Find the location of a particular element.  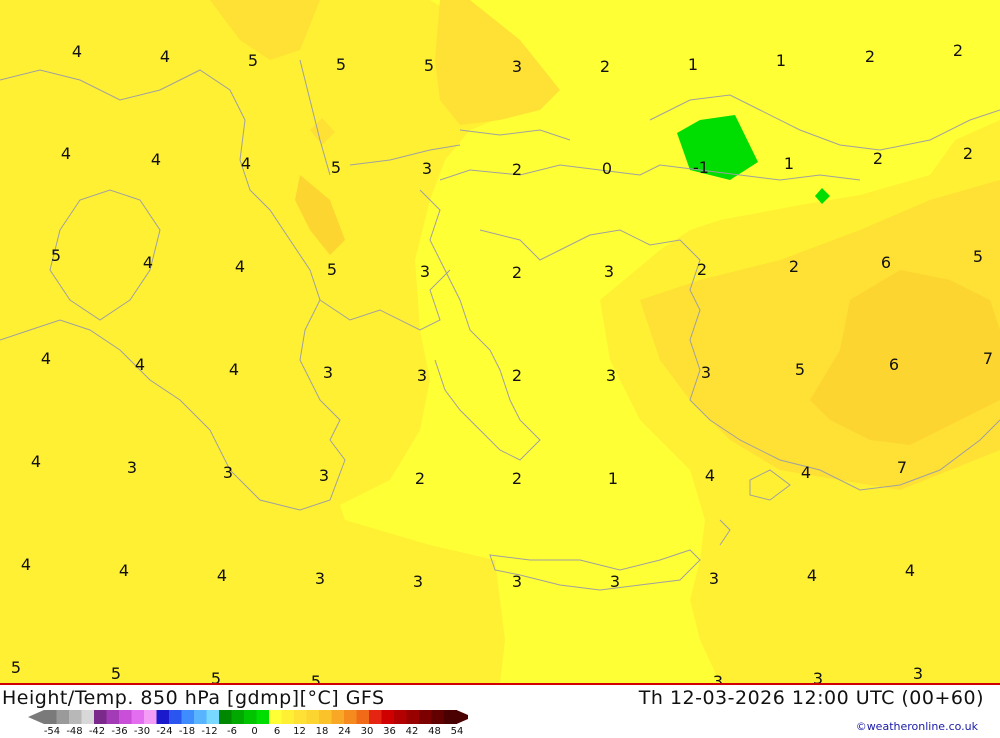

scale-tick-label: 30 is located at coordinates (367, 731).